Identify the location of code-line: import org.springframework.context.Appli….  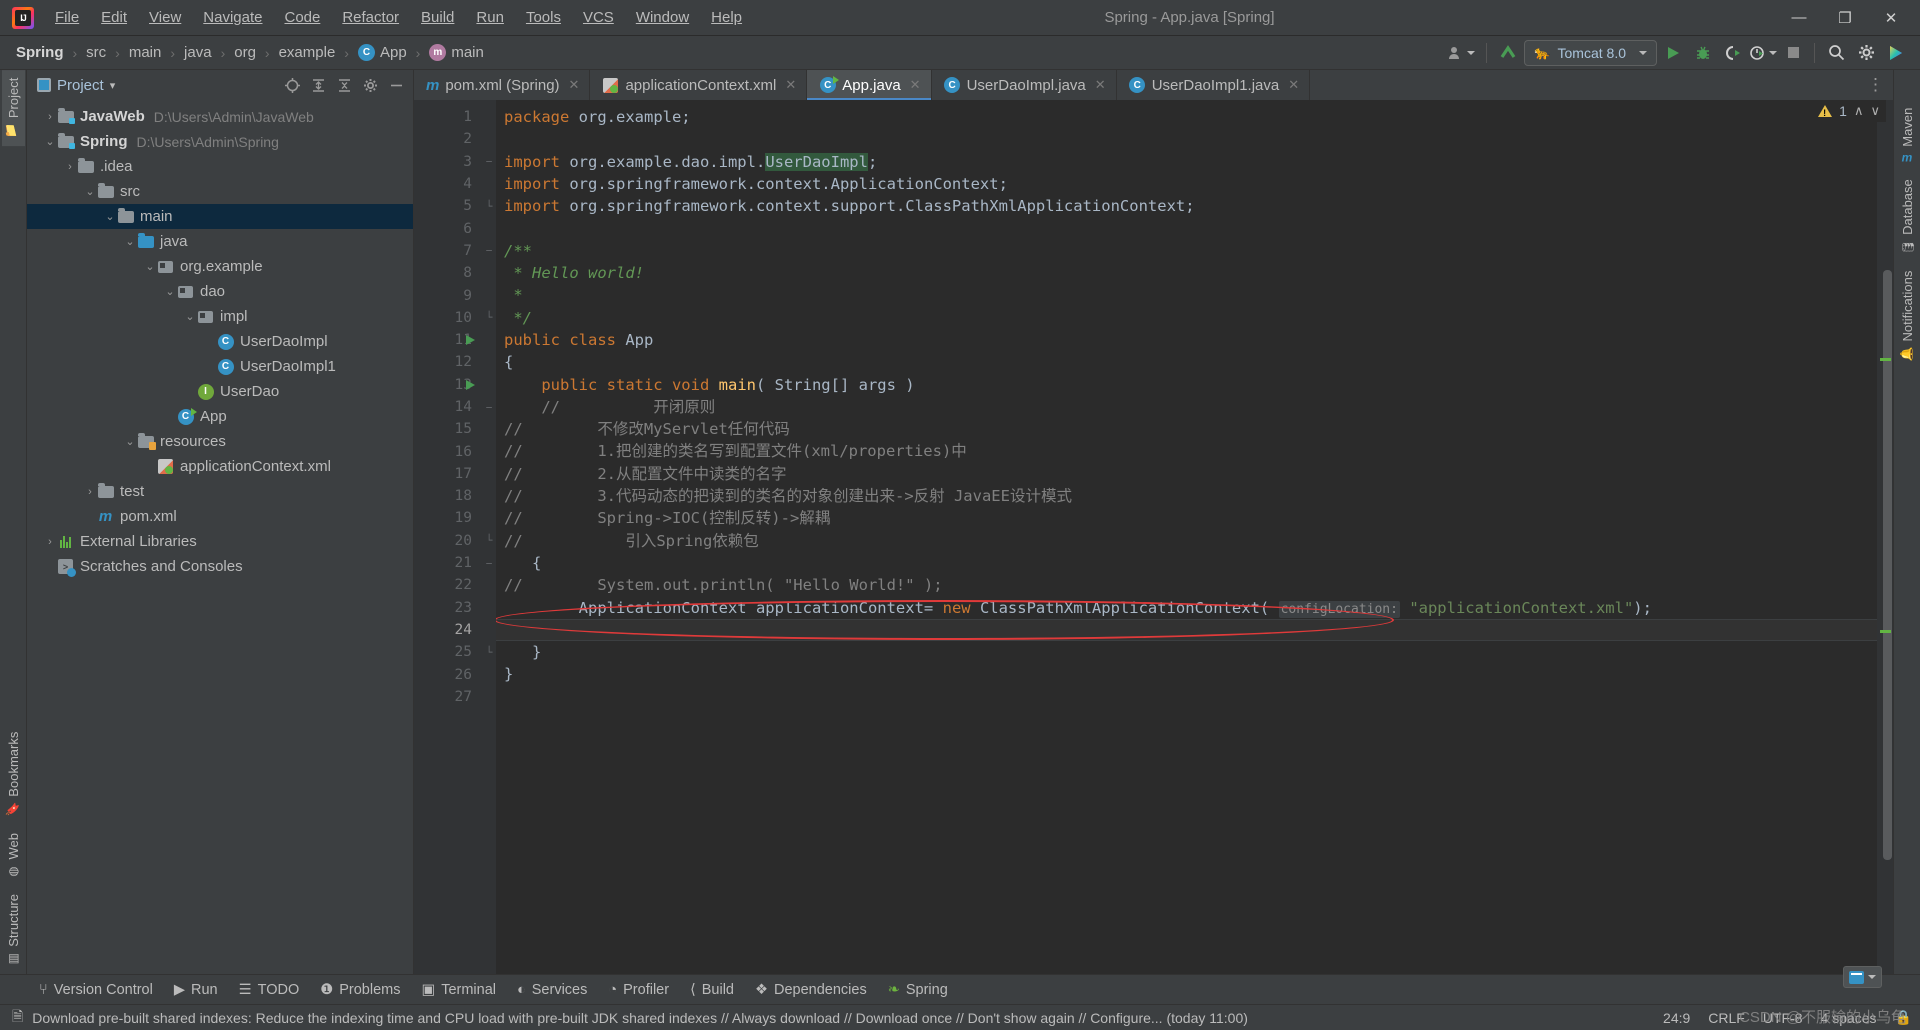
(1186, 184).